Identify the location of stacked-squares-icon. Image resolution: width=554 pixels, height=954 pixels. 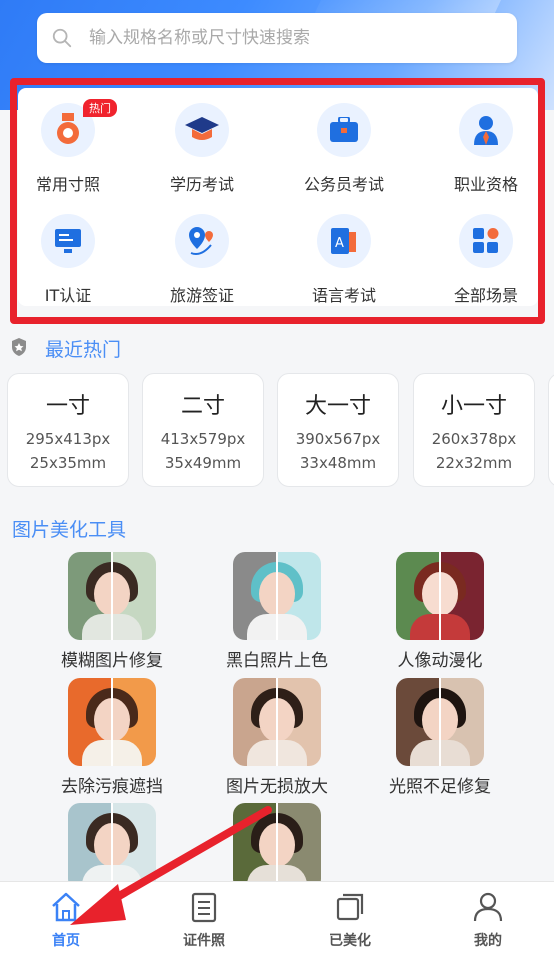
(350, 907).